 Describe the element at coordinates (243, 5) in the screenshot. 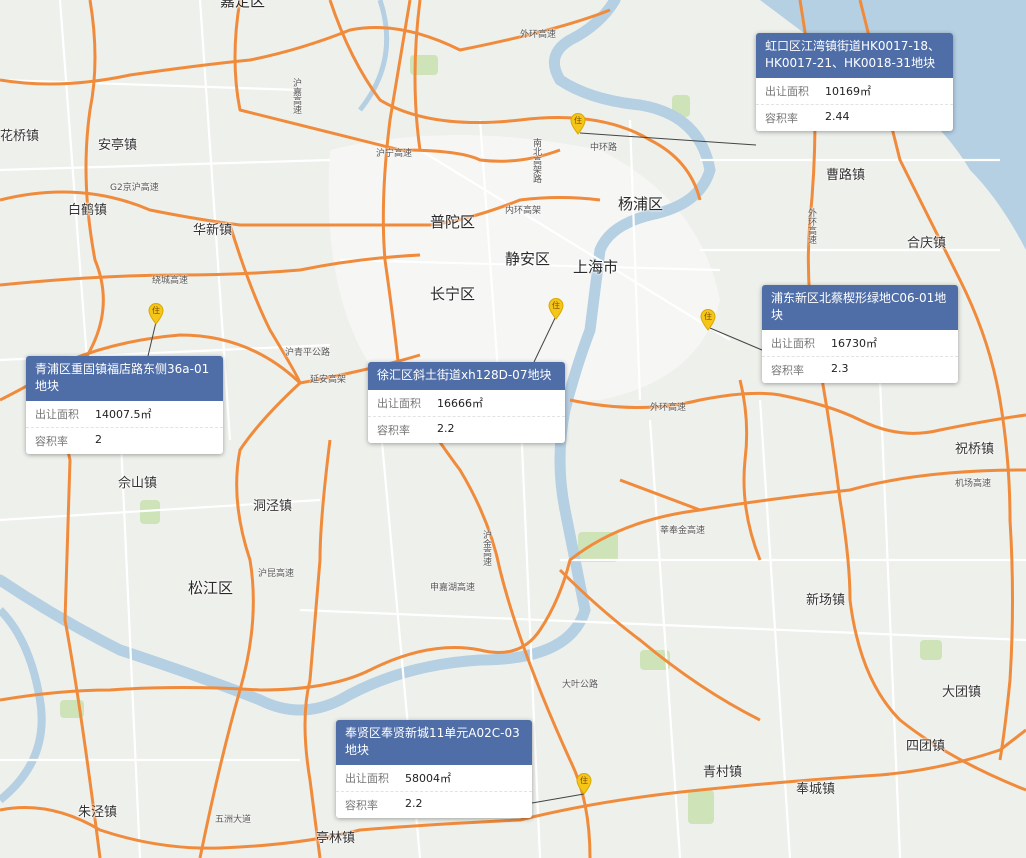

I see `place-jiading: 嘉定区` at that location.